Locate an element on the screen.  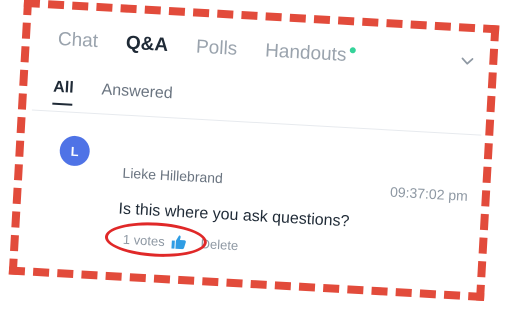
votes-group: 1 votes is located at coordinates (156, 239).